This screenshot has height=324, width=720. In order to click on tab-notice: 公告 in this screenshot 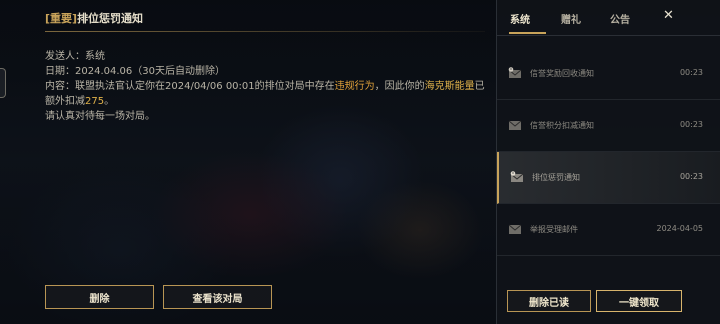, I will do `click(620, 18)`.